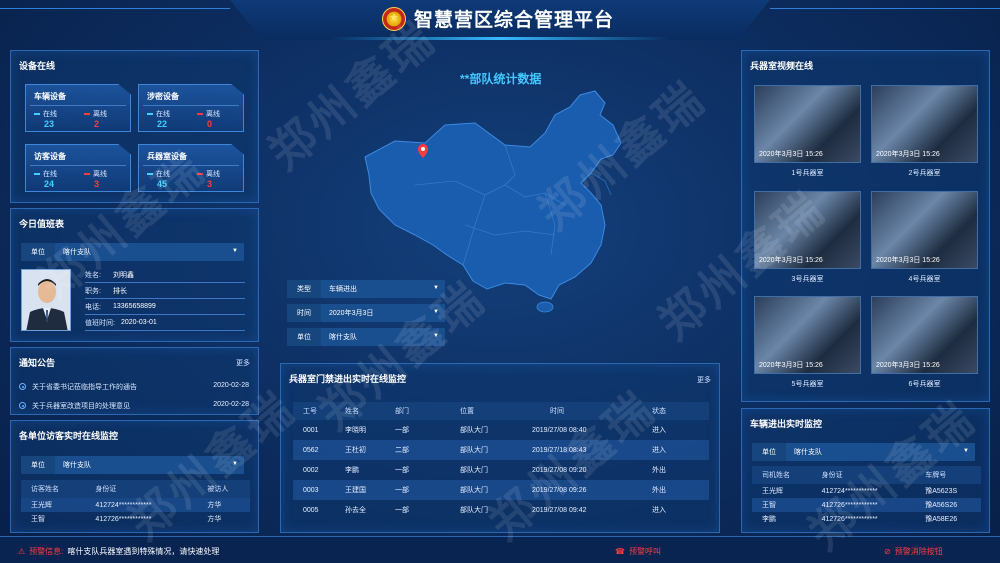 This screenshot has height=563, width=1000. What do you see at coordinates (866, 519) in the screenshot?
I see `table-row: 李鹏 412726************ 豫A58E26` at bounding box center [866, 519].